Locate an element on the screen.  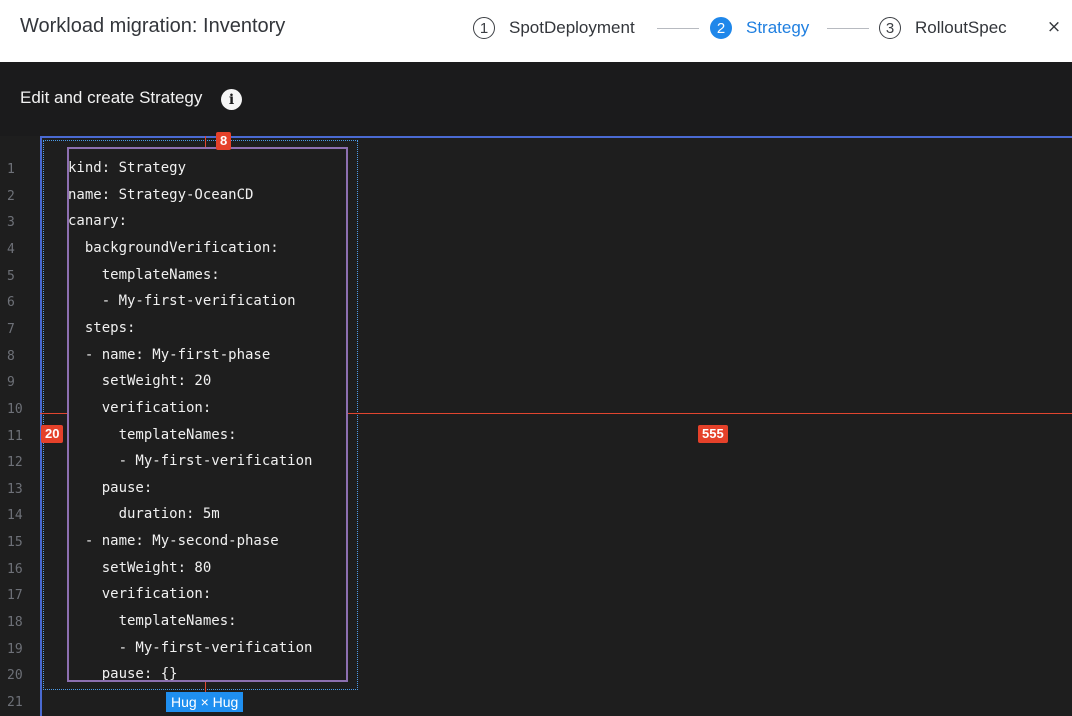
line-number: 7 is located at coordinates (11, 329).